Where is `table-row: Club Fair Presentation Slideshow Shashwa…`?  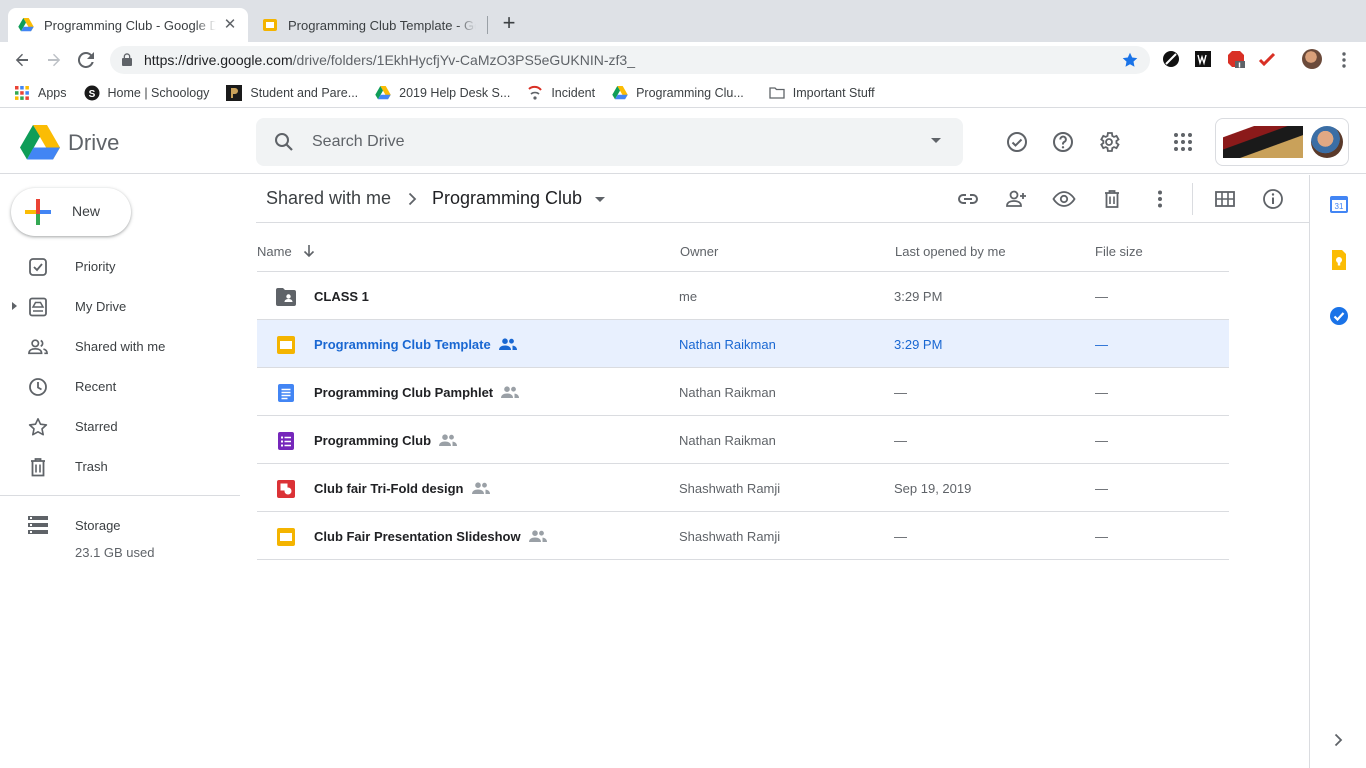
table-row: Club Fair Presentation Slideshow Shashwa… is located at coordinates (743, 536).